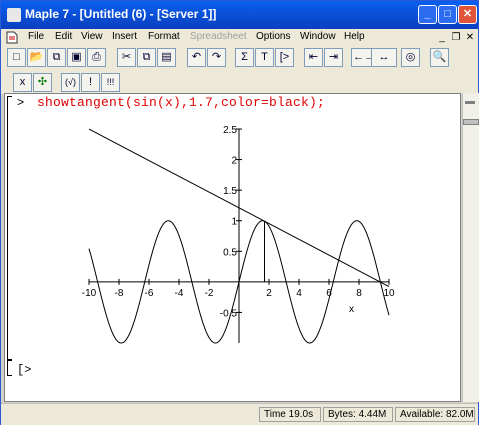 This screenshot has height=425, width=479. I want to click on print-icon: ⎙, so click(96, 57).